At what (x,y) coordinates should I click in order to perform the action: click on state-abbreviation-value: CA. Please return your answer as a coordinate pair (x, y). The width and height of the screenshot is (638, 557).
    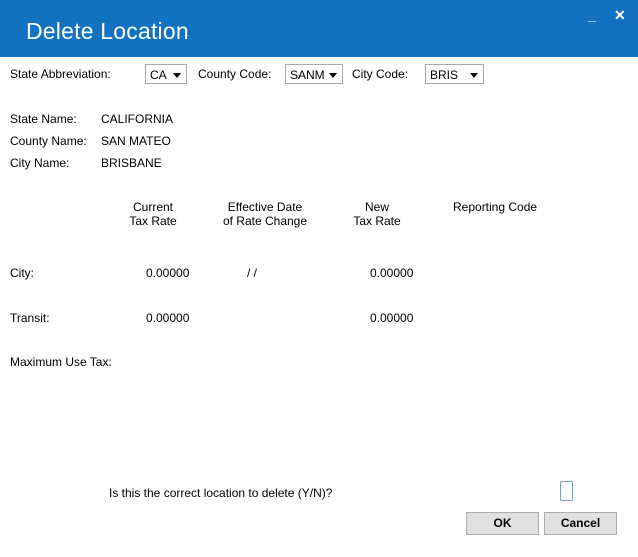
    Looking at the image, I should click on (158, 75).